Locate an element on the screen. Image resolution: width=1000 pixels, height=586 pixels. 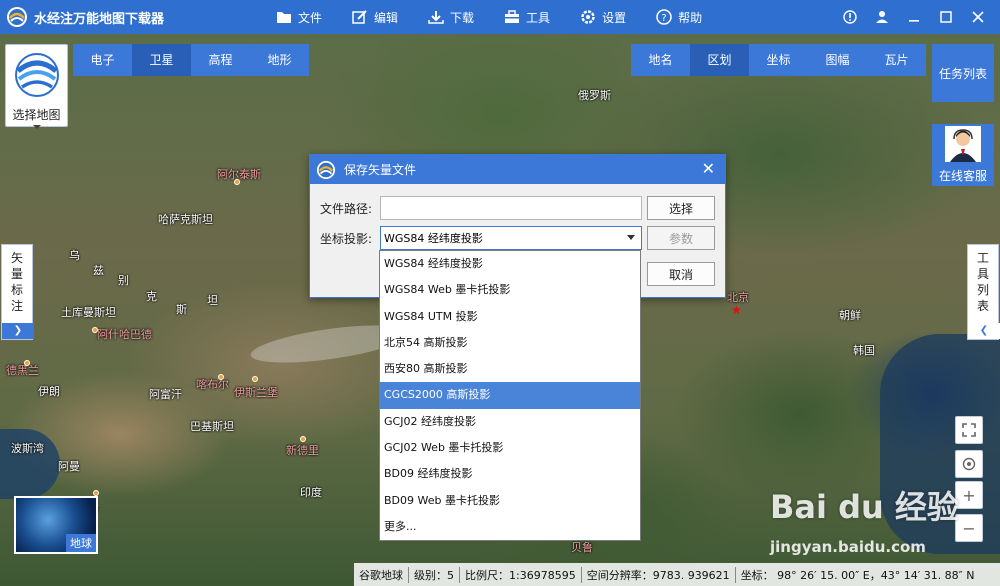
map-label: 阿曼 is located at coordinates (69, 466).